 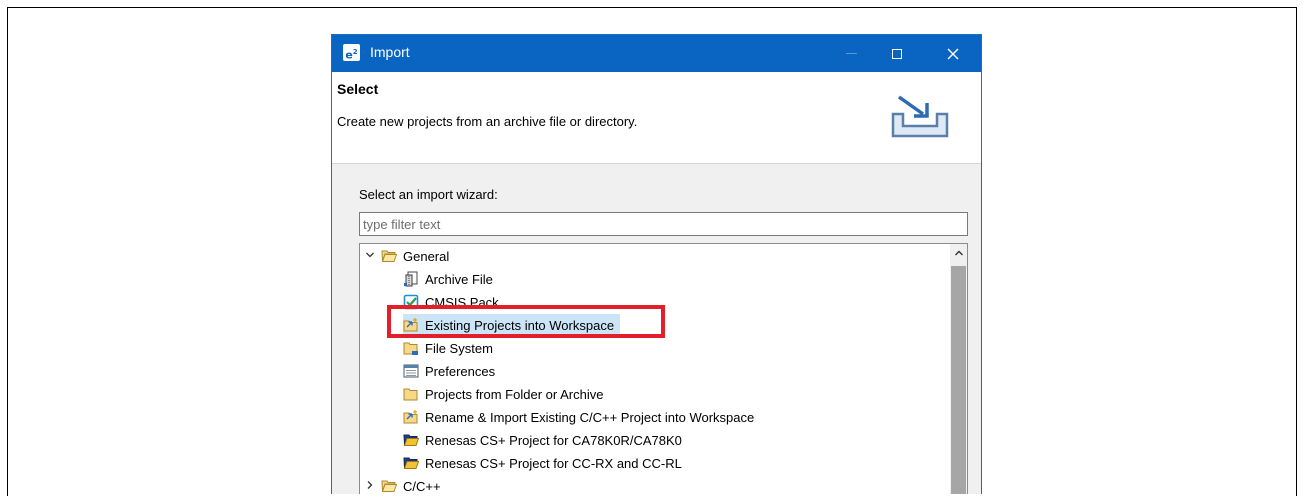 I want to click on tree-item-archive-file: Archive File, so click(x=448, y=279).